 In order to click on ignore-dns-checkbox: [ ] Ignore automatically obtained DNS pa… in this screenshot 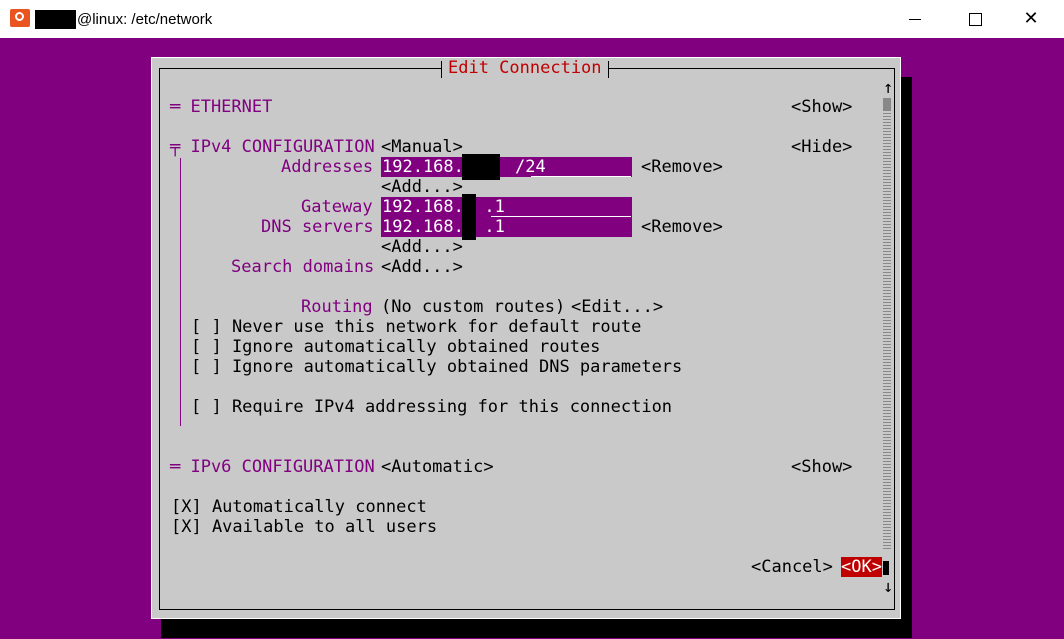, I will do `click(436, 367)`.